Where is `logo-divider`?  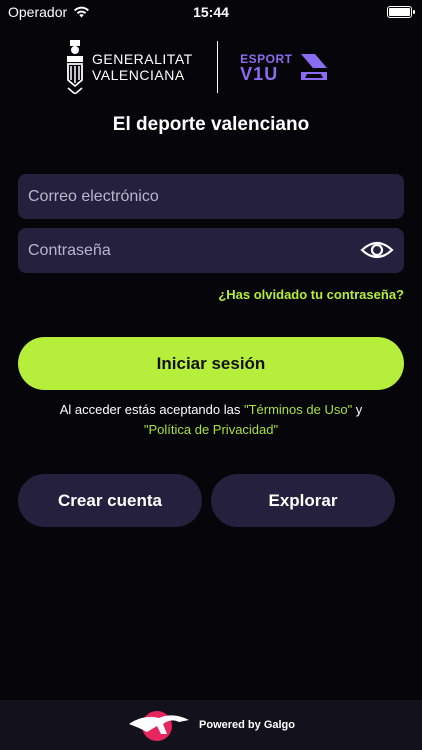
logo-divider is located at coordinates (217, 67).